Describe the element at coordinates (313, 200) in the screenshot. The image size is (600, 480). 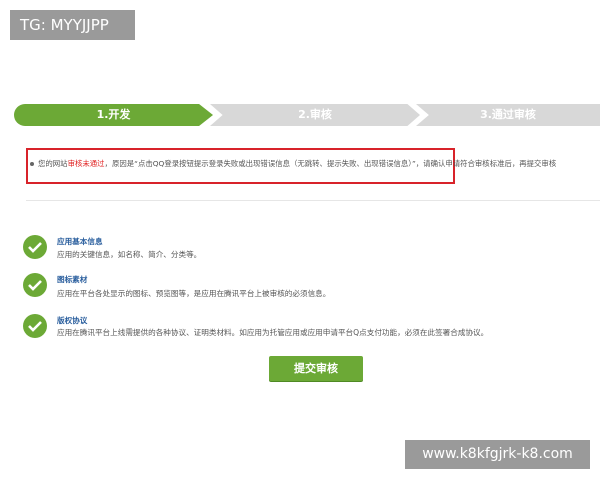
I see `divider` at that location.